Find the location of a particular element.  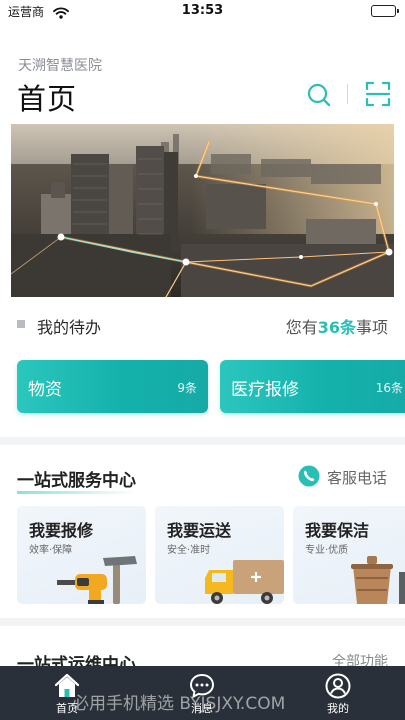

drill-hammer-icon is located at coordinates (97, 580).